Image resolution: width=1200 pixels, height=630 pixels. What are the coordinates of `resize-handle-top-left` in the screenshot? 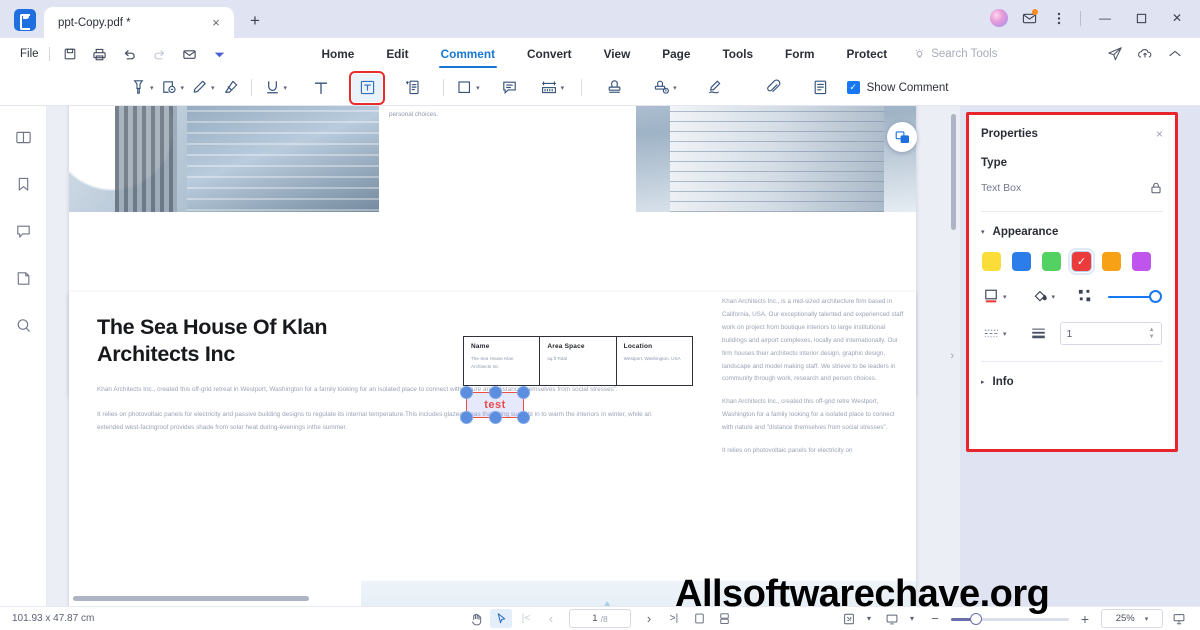 It's located at (466, 392).